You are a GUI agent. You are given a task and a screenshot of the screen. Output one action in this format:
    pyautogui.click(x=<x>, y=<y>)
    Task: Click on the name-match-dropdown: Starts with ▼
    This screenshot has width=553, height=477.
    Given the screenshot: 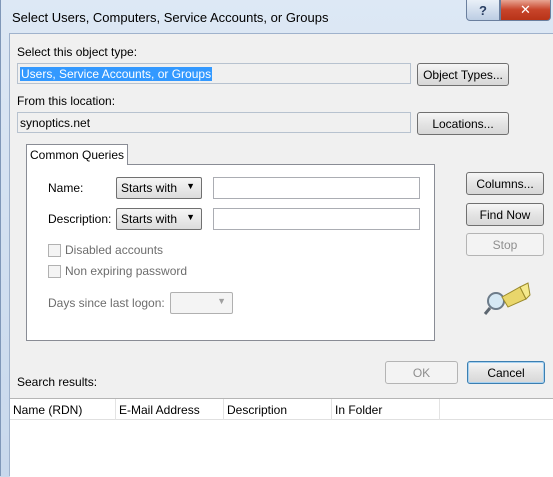 What is the action you would take?
    pyautogui.click(x=159, y=188)
    